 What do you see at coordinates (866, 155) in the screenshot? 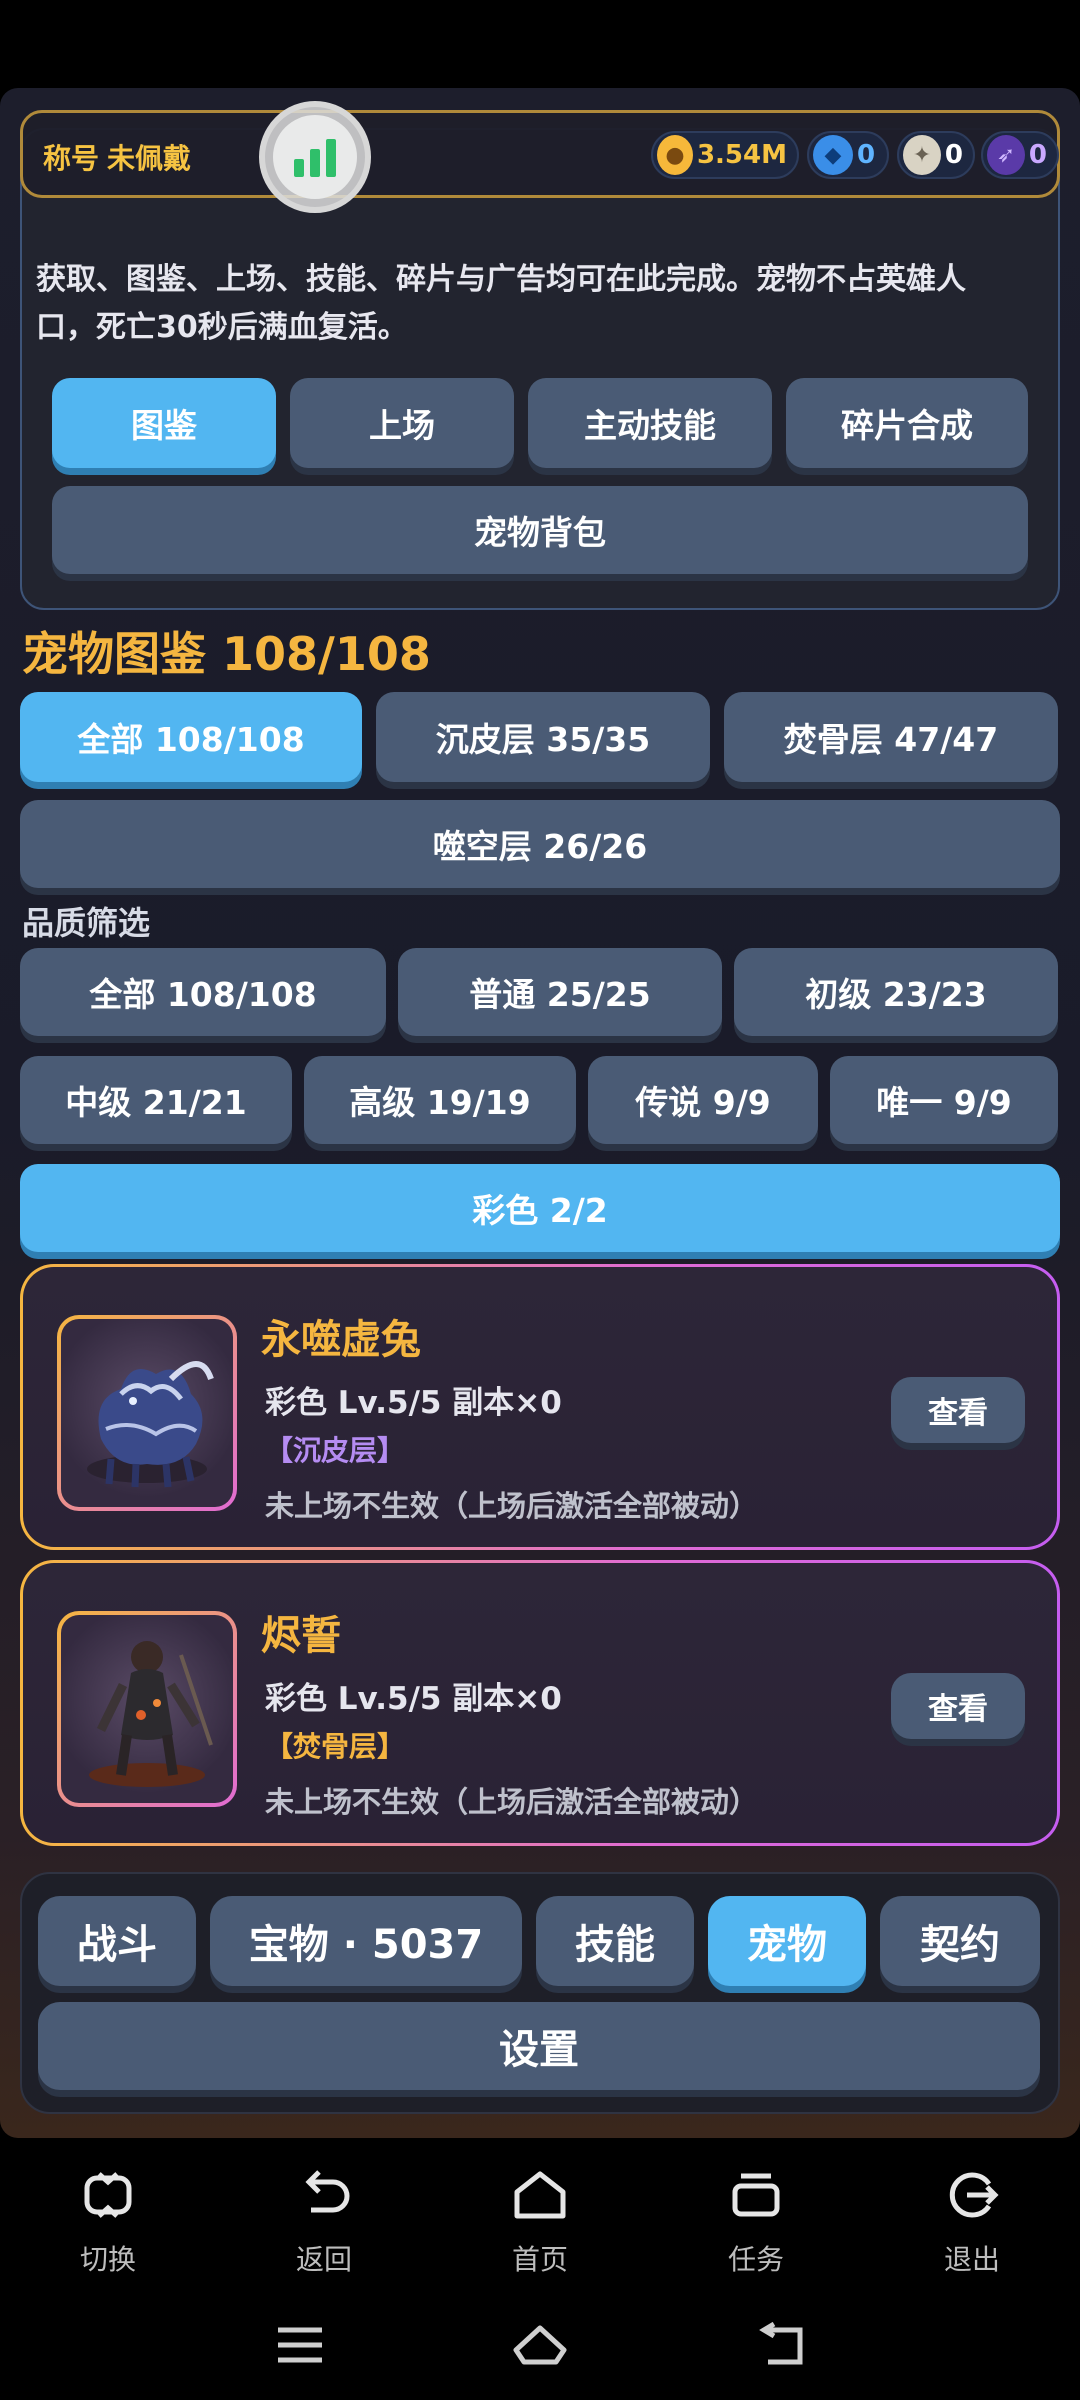
I see `blue-gem-amount: 0` at bounding box center [866, 155].